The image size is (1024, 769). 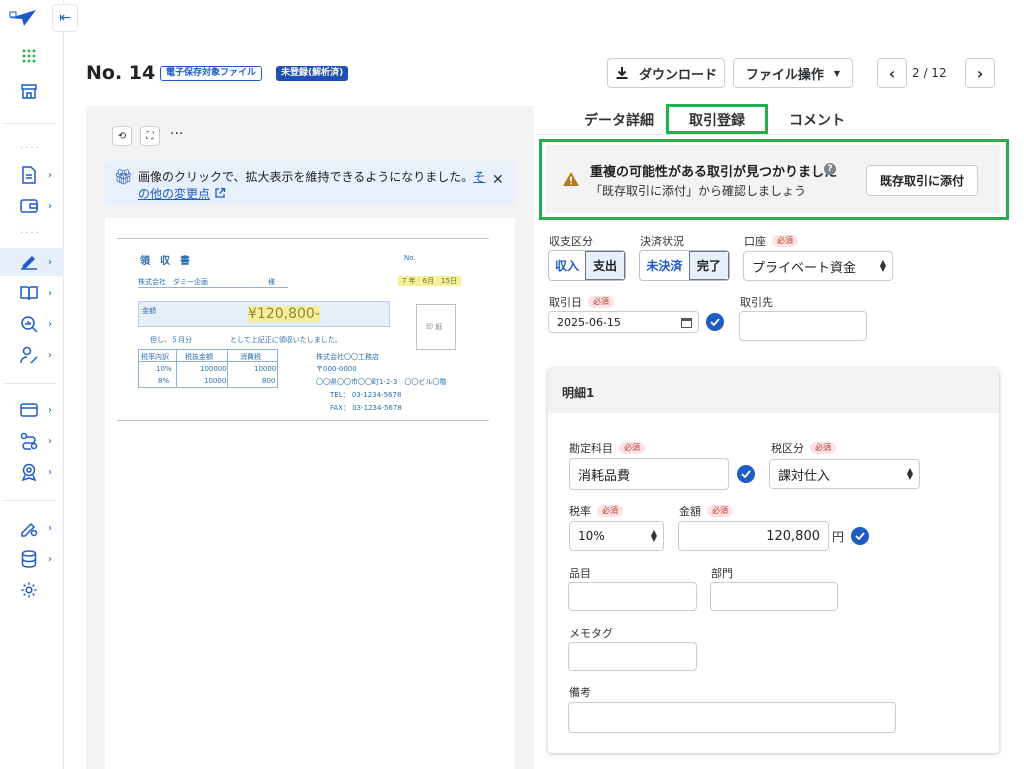 I want to click on sidebar-collapse-icon: ⇤, so click(x=65, y=18).